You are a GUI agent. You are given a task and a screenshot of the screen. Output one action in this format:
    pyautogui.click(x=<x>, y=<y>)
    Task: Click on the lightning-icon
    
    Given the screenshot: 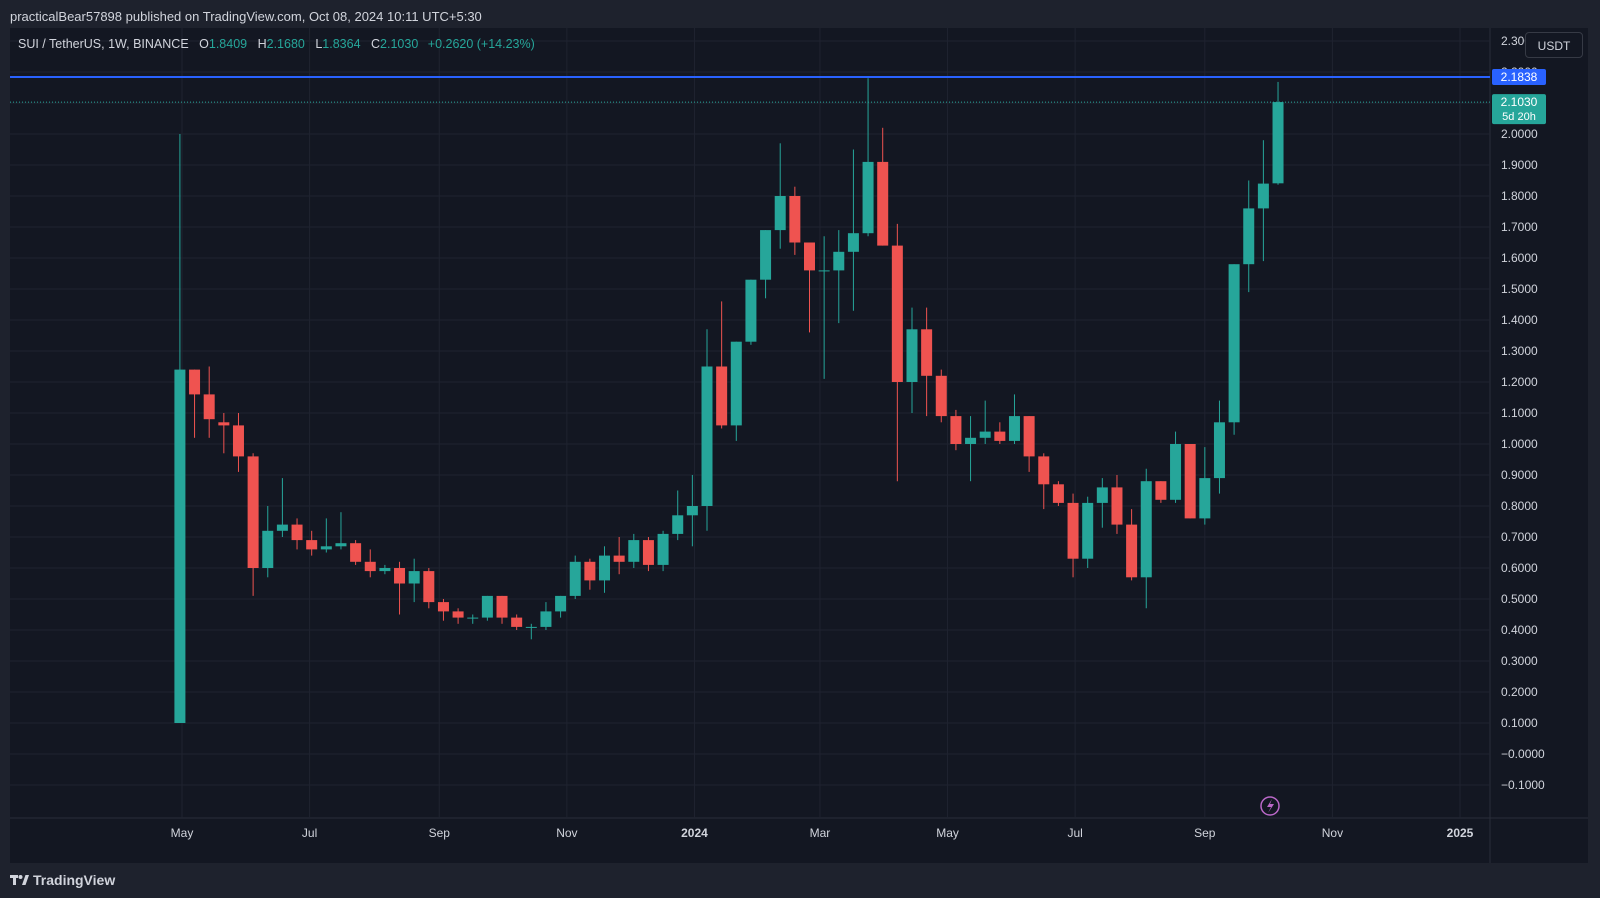 What is the action you would take?
    pyautogui.click(x=1270, y=806)
    